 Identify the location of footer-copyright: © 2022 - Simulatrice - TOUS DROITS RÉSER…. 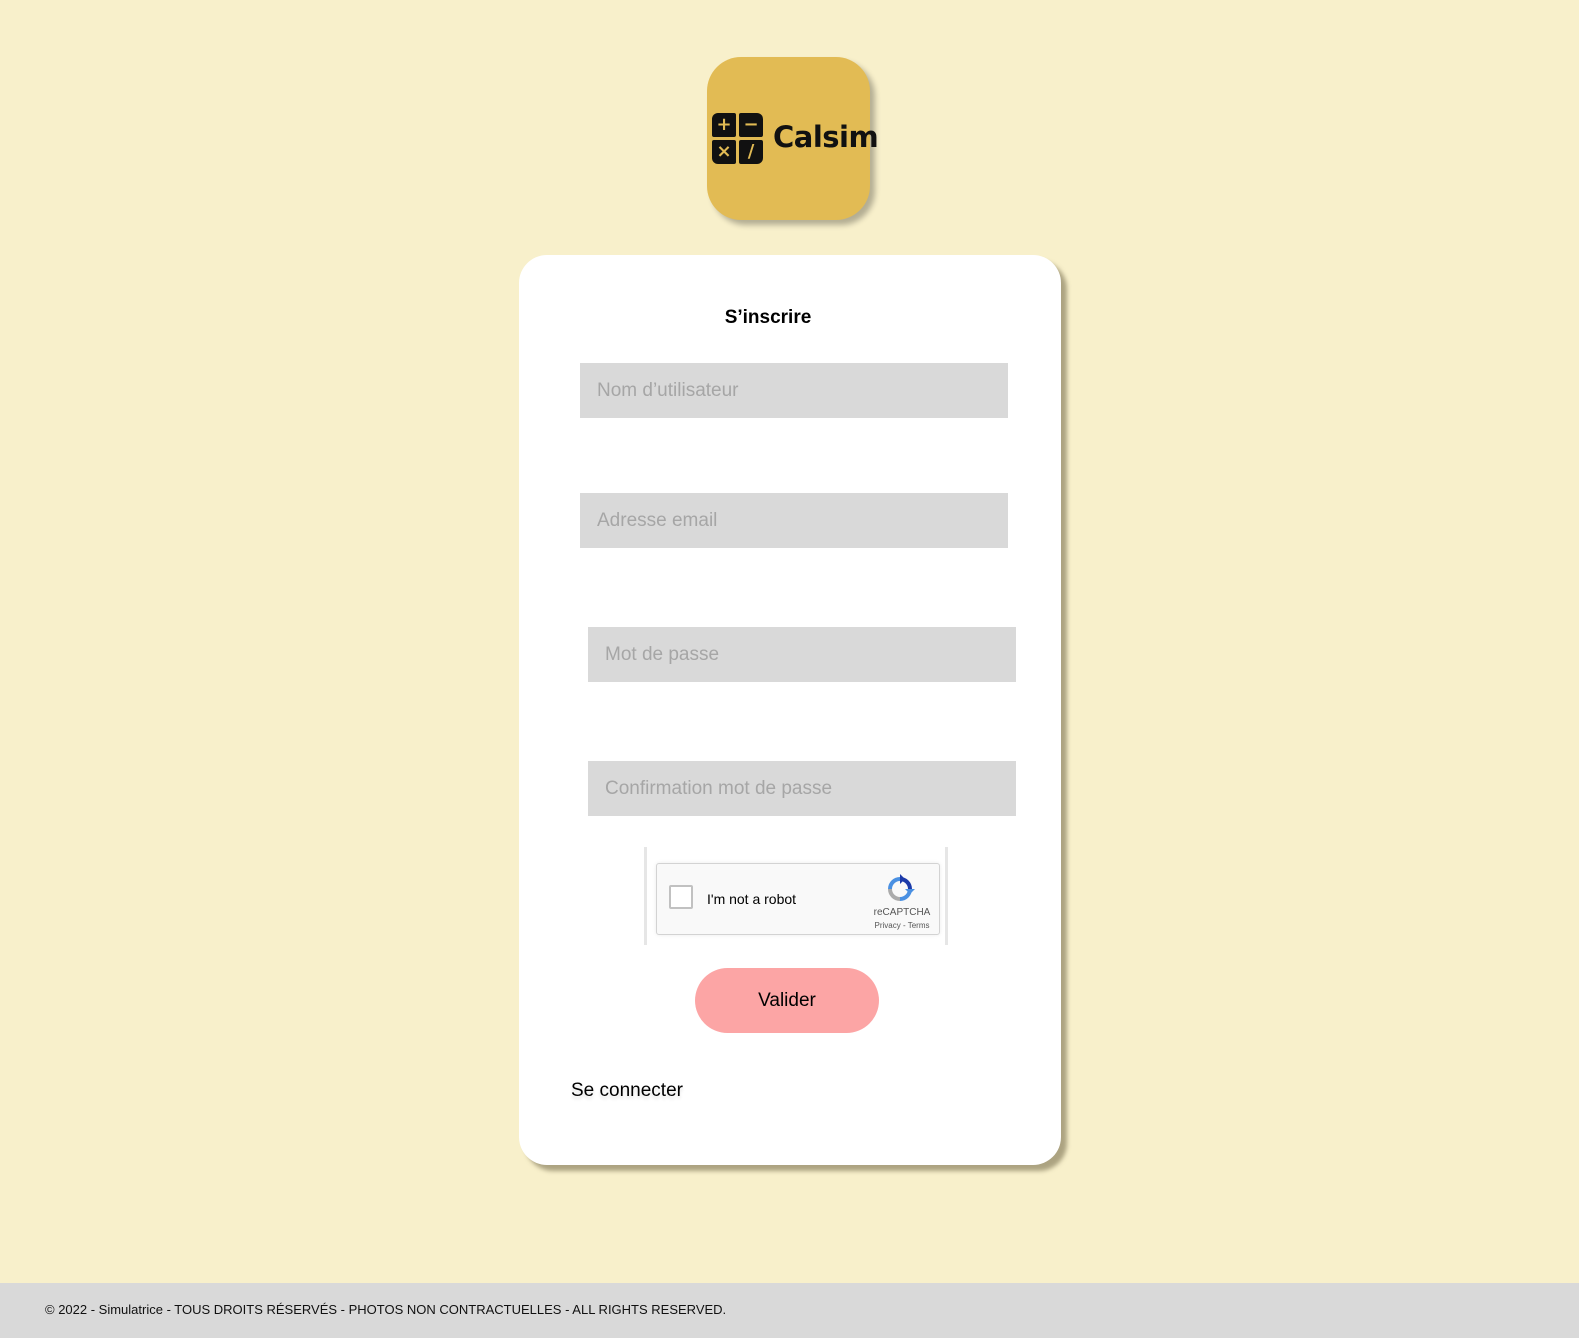
(386, 1309).